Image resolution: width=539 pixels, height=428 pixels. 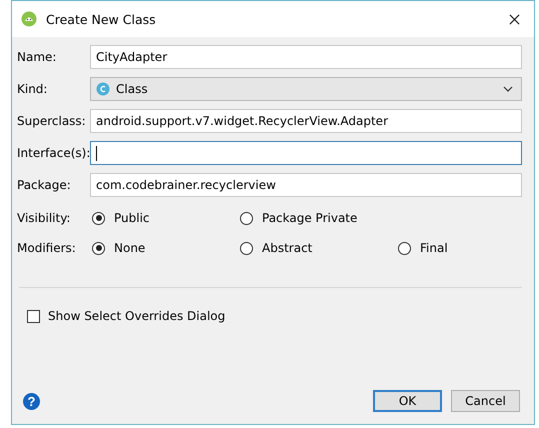 I want to click on kind-dropdown: Class, so click(x=306, y=89).